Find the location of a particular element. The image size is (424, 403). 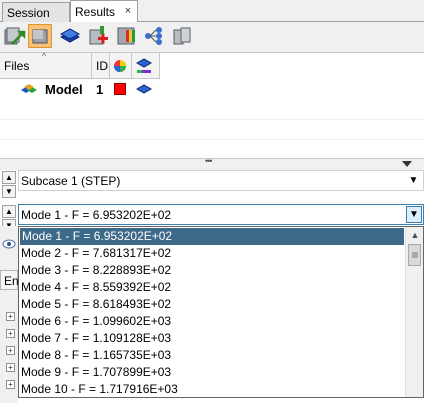

color-wheel-icon is located at coordinates (120, 66).